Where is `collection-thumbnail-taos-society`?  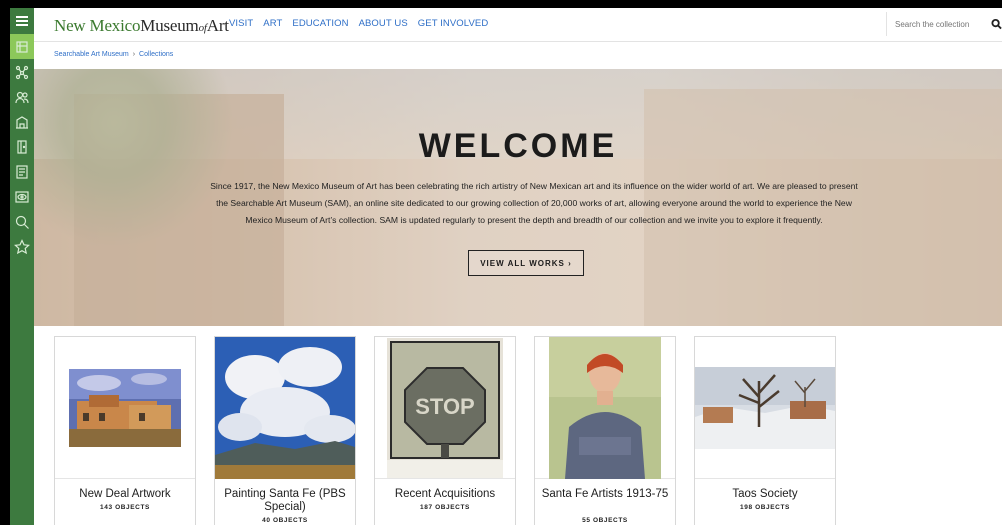
collection-thumbnail-taos-society is located at coordinates (765, 408).